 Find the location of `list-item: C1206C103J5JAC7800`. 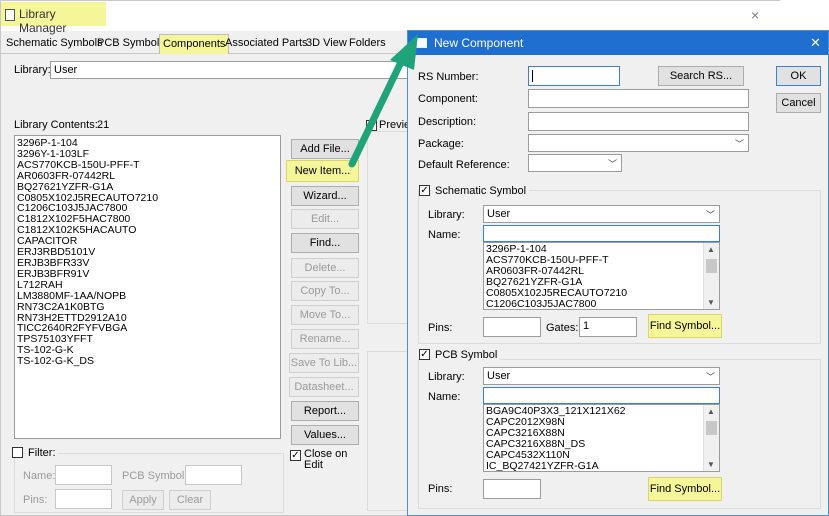

list-item: C1206C103J5JAC7800 is located at coordinates (601, 303).